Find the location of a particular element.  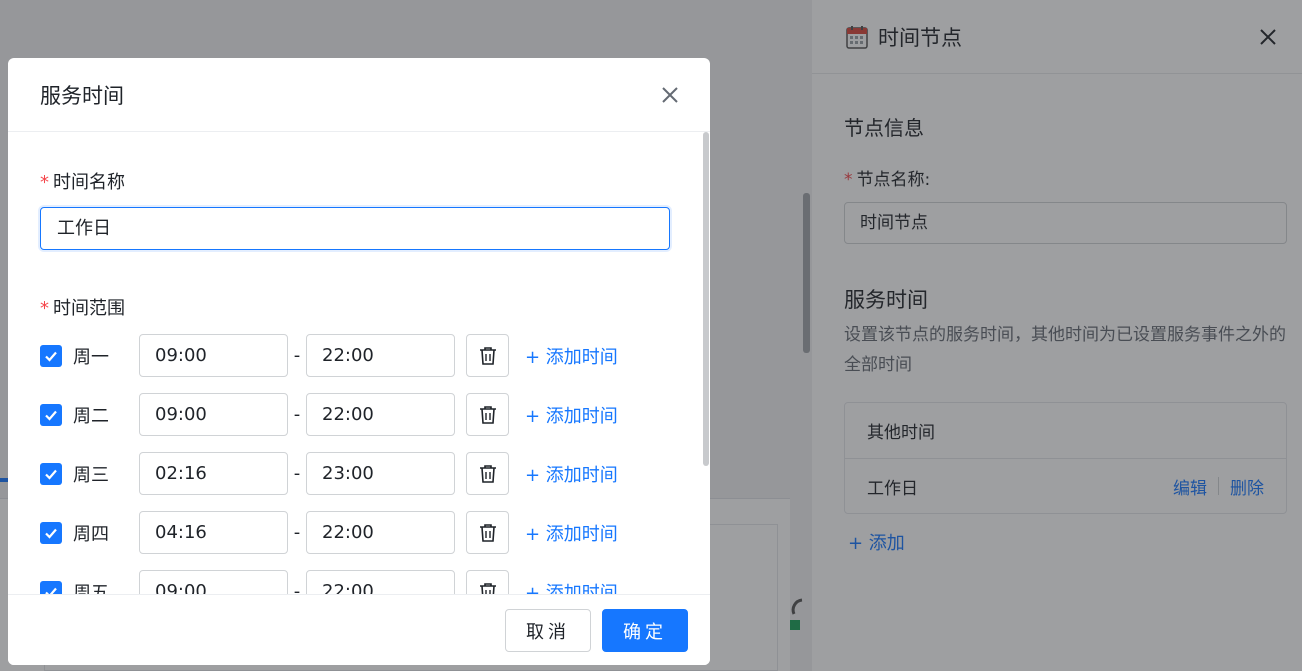

day-label: 周一 is located at coordinates (91, 357).